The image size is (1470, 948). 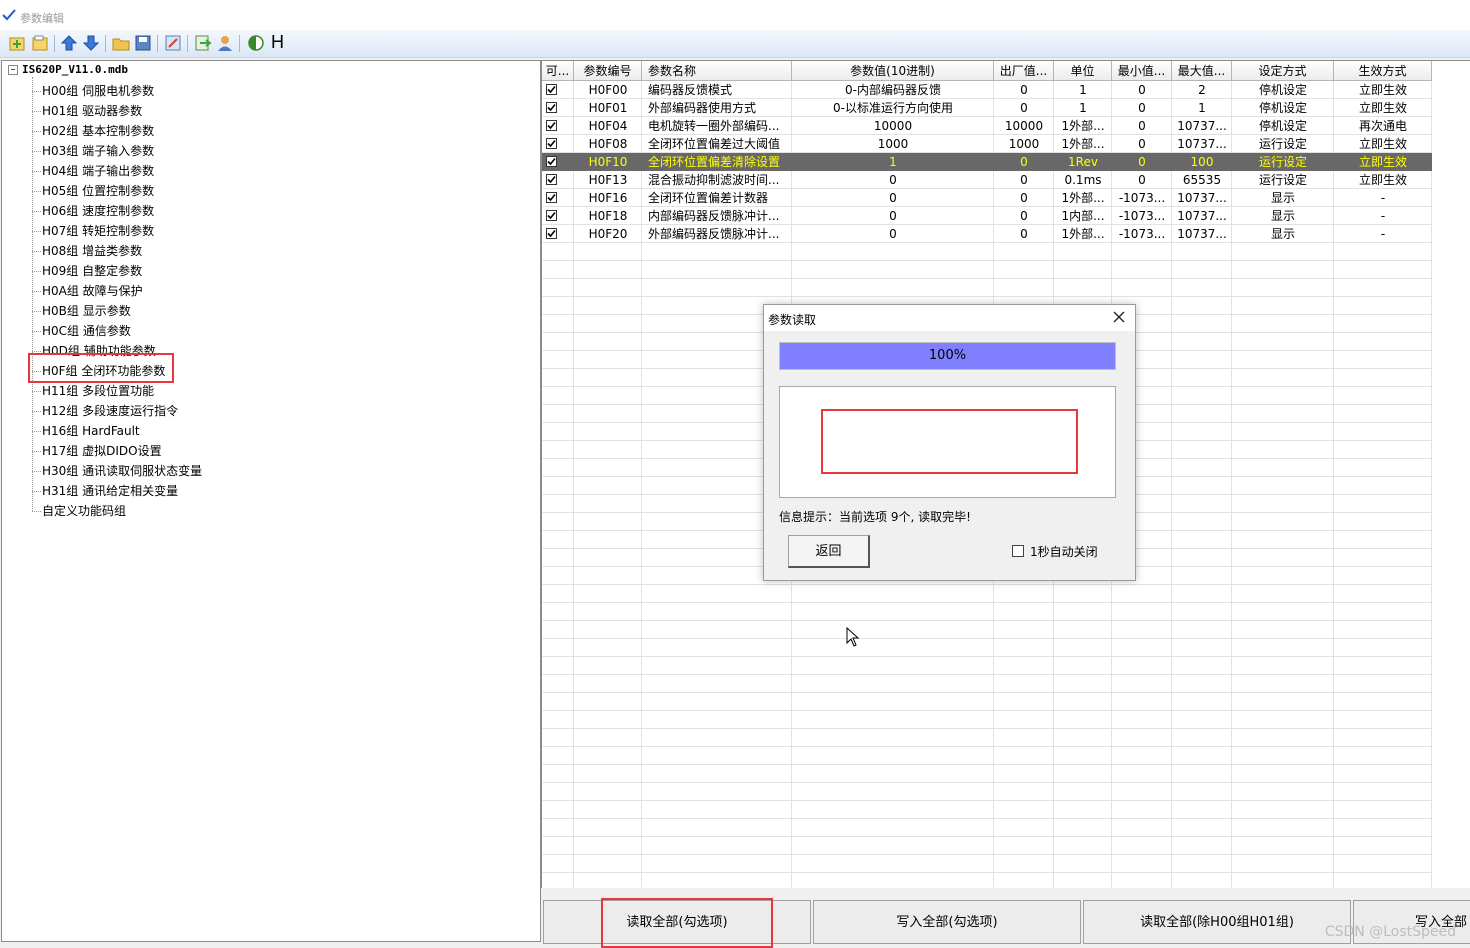 I want to click on tree-item: H00组 伺服电机参数, so click(x=92, y=91).